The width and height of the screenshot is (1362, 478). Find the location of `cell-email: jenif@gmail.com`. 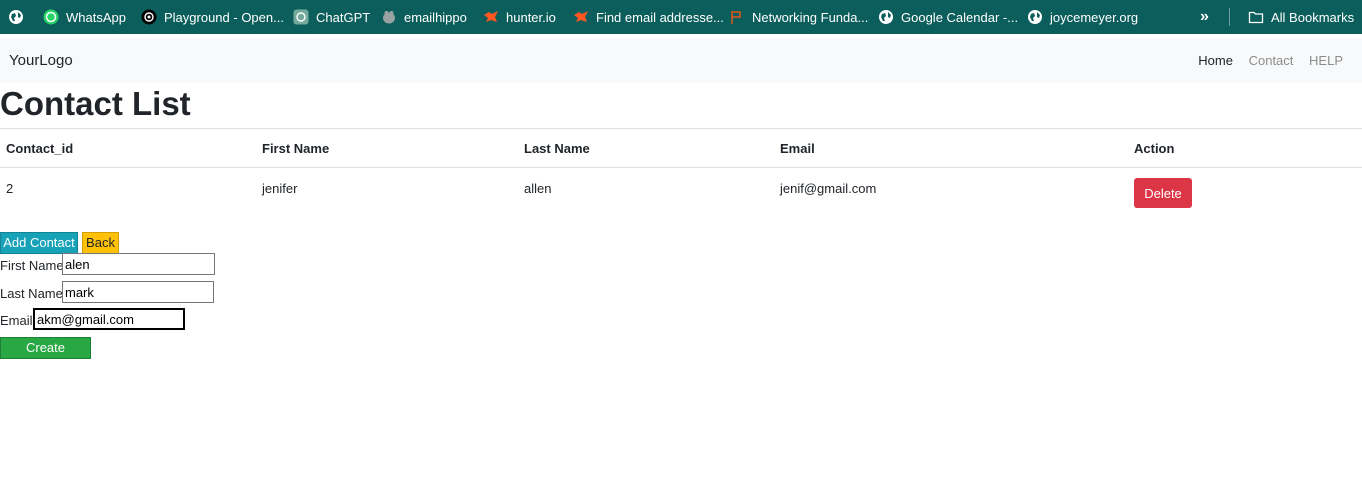

cell-email: jenif@gmail.com is located at coordinates (828, 188).